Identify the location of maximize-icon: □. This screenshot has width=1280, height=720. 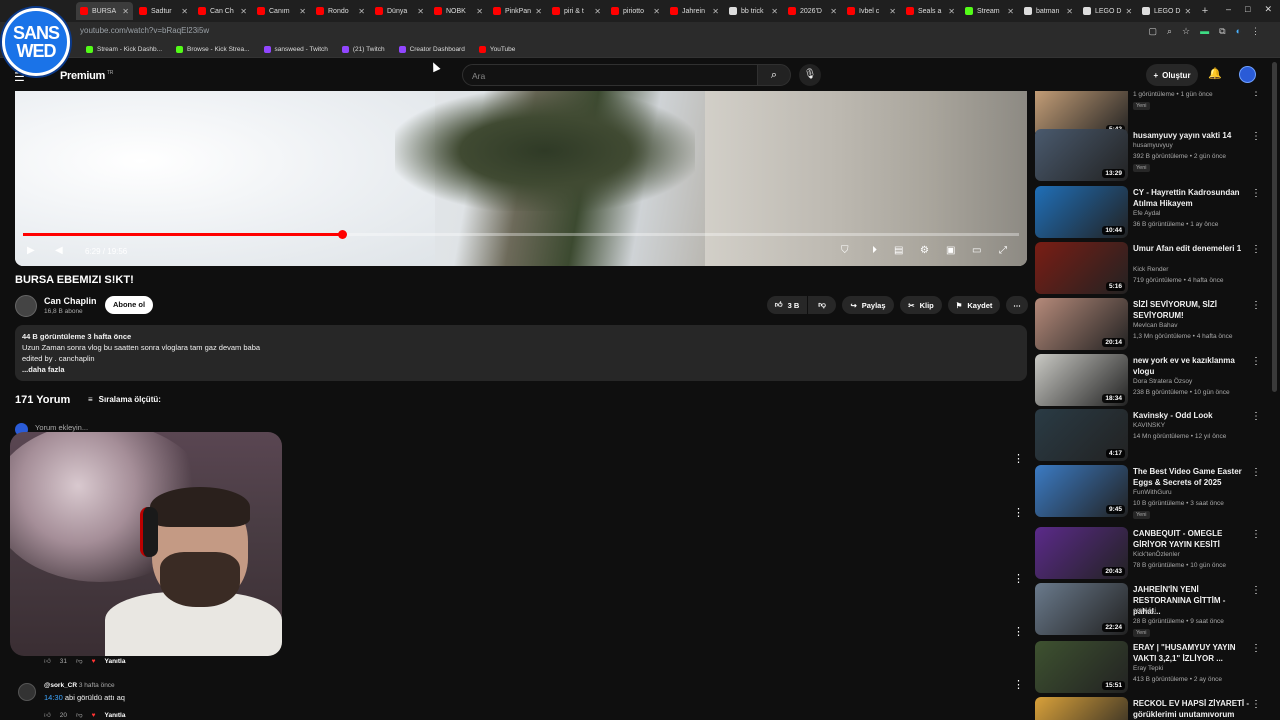
(1247, 9).